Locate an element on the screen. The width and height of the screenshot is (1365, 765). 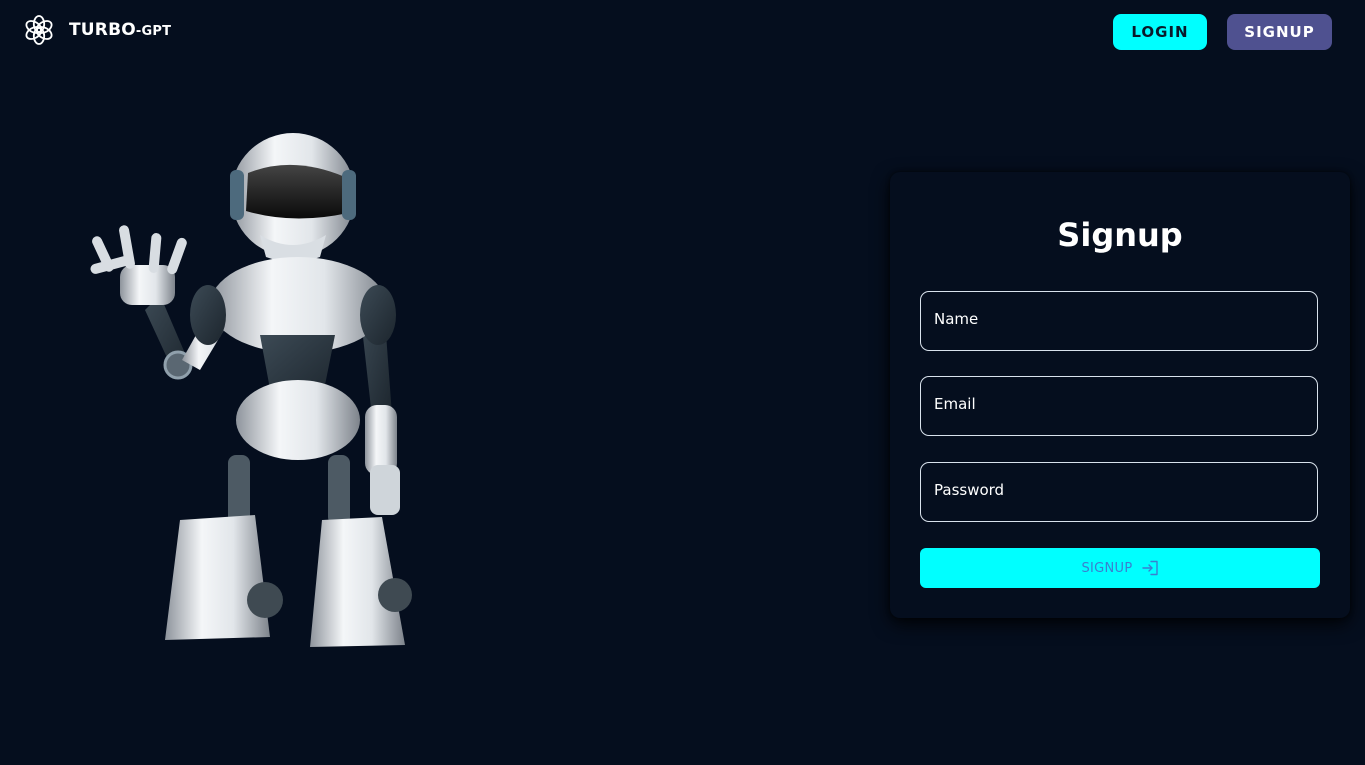
brand: TURBO-GPT is located at coordinates (97, 30).